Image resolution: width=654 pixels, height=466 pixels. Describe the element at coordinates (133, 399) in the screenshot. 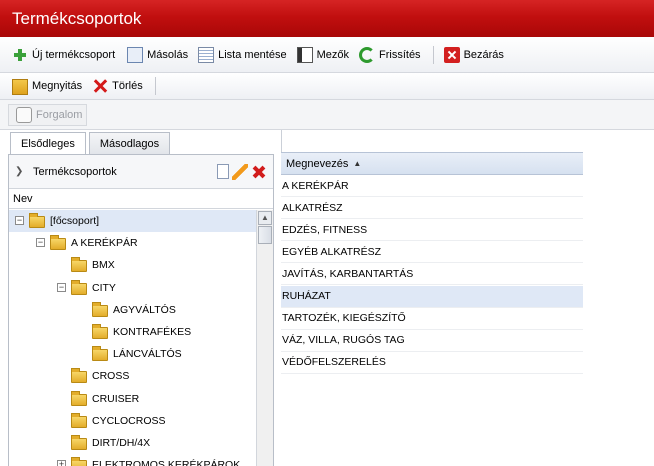

I see `tree-item: CRUISER` at that location.